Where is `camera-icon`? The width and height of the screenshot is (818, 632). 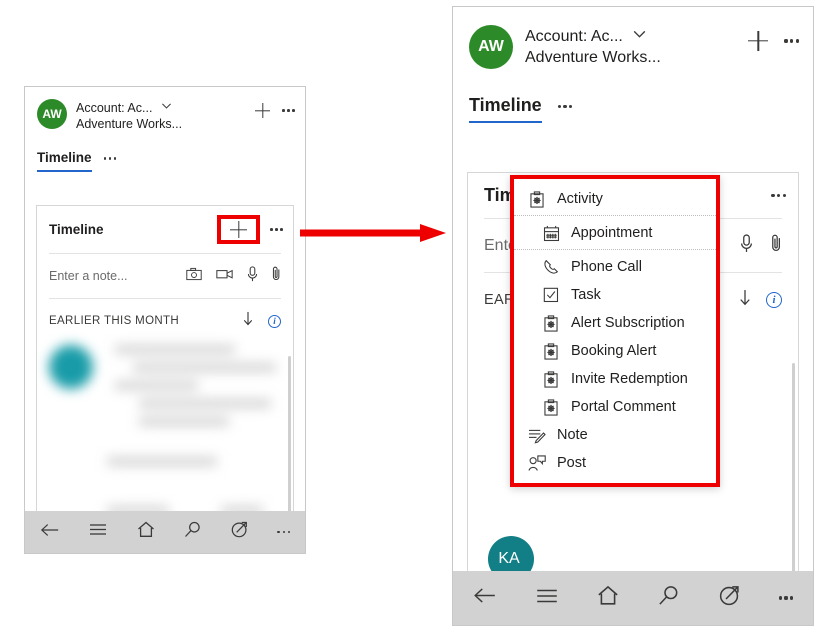
camera-icon is located at coordinates (194, 276).